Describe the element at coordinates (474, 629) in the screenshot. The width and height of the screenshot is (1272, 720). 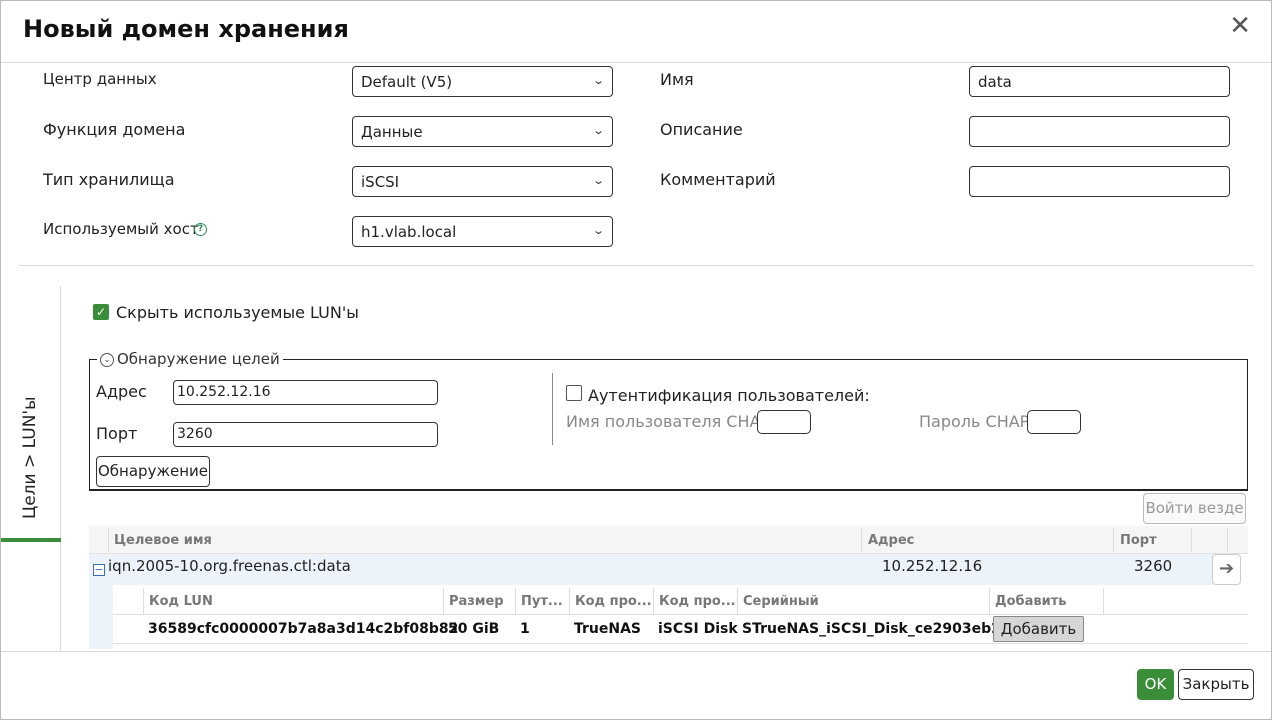
I see `lun-size-cell: 50 GiB` at that location.